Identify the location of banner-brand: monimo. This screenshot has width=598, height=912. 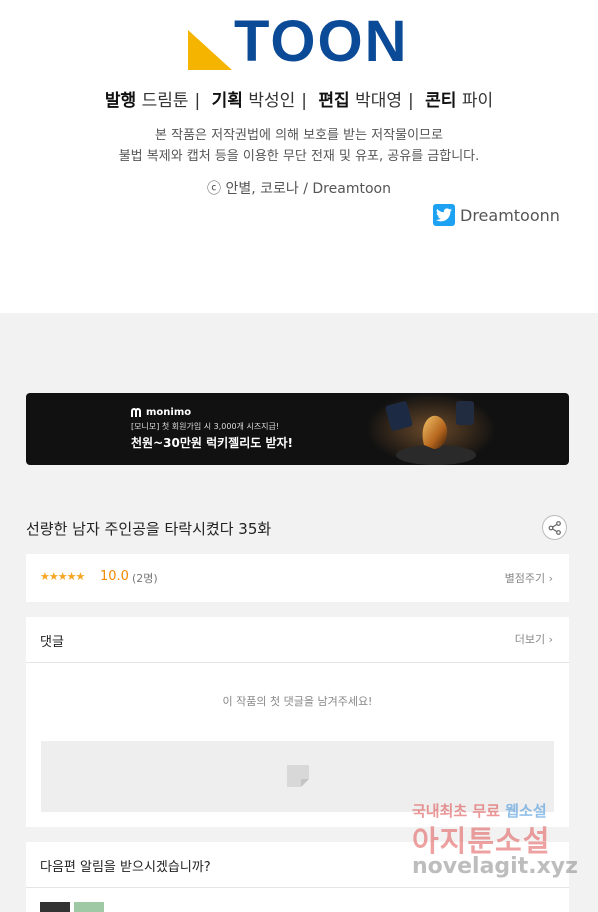
(161, 412).